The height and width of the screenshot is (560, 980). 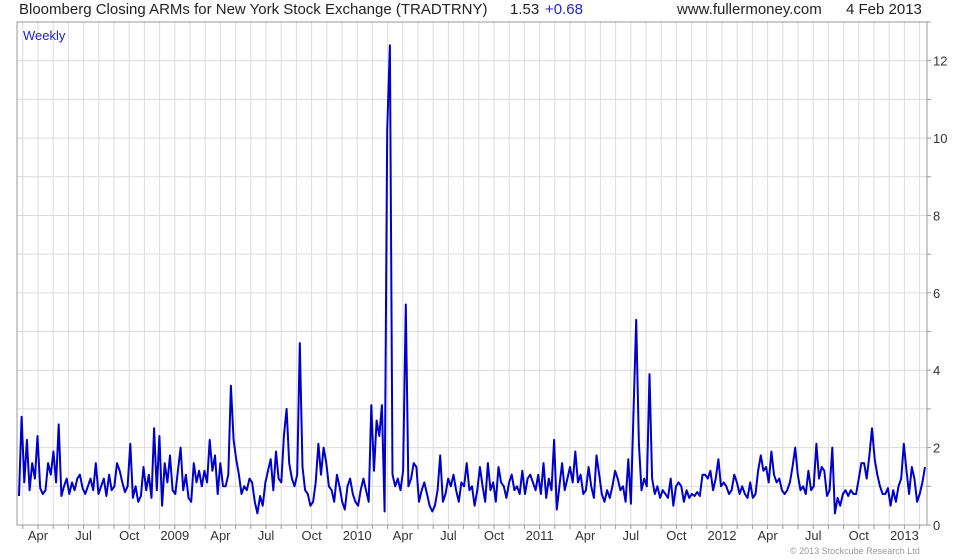 What do you see at coordinates (722, 535) in the screenshot?
I see `x-tick-label: 2012` at bounding box center [722, 535].